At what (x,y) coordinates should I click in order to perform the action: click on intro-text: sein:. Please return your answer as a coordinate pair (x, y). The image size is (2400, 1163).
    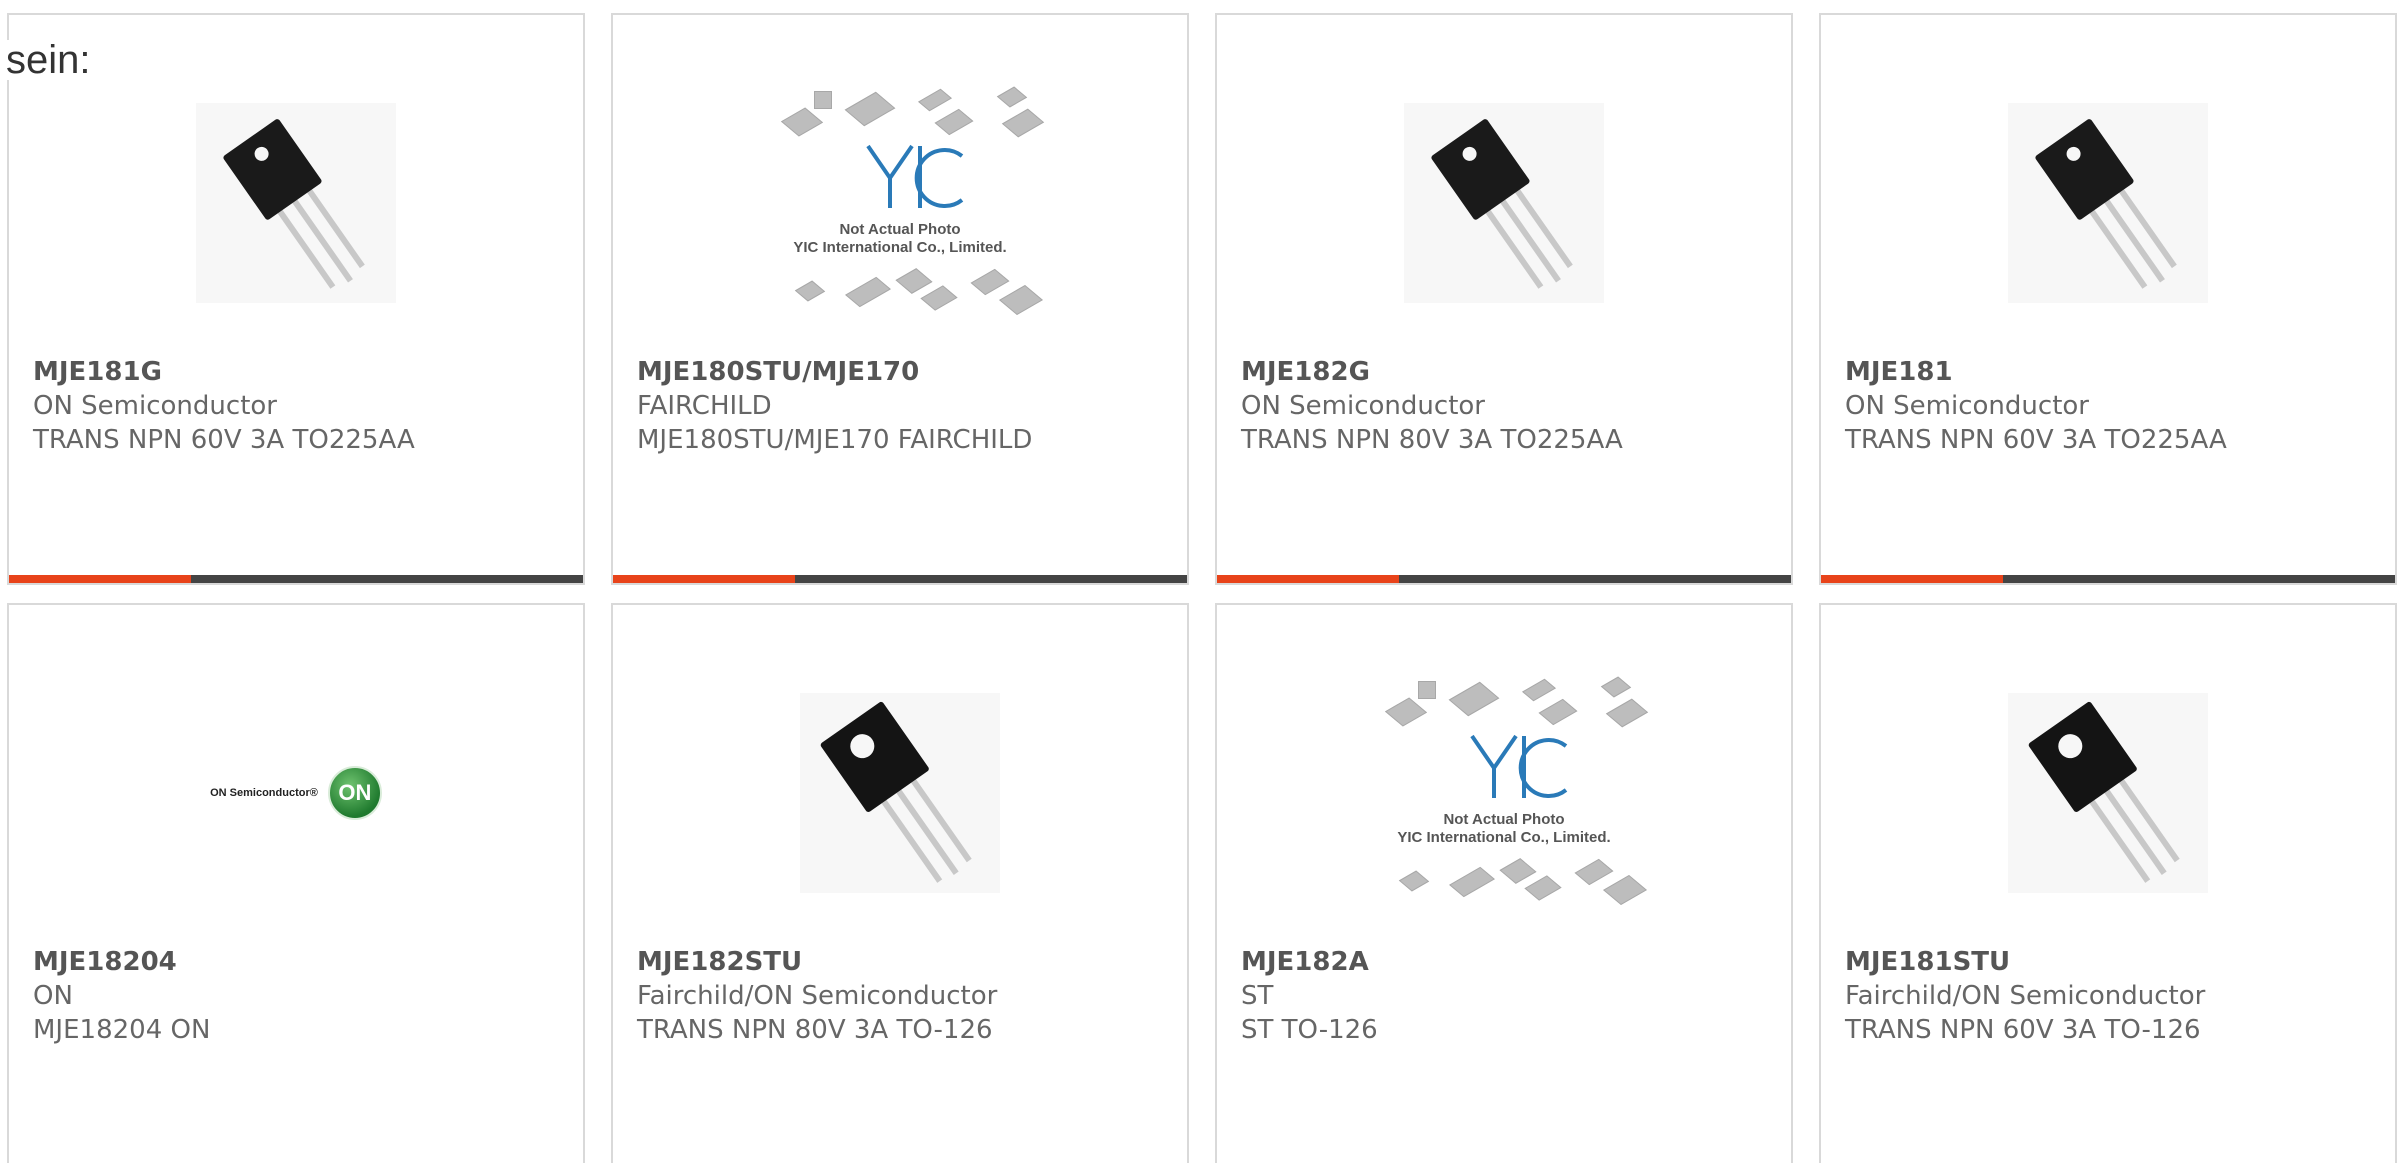
    Looking at the image, I should click on (50, 60).